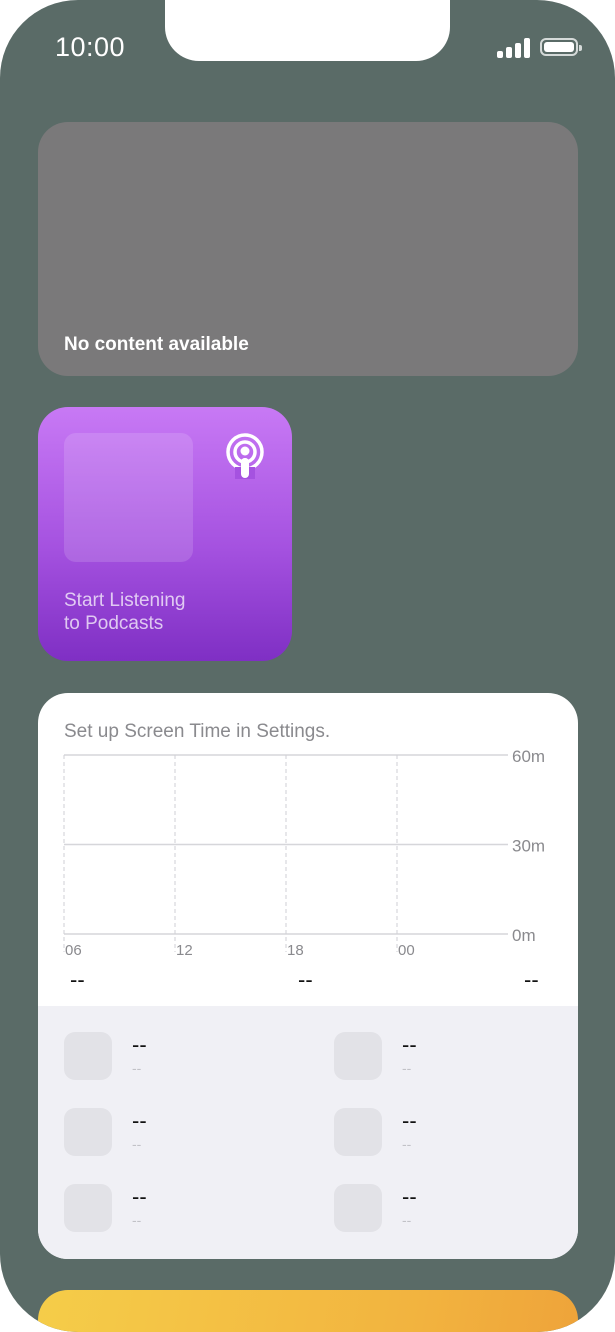  I want to click on chart-x-tick-label: 18, so click(295, 950).